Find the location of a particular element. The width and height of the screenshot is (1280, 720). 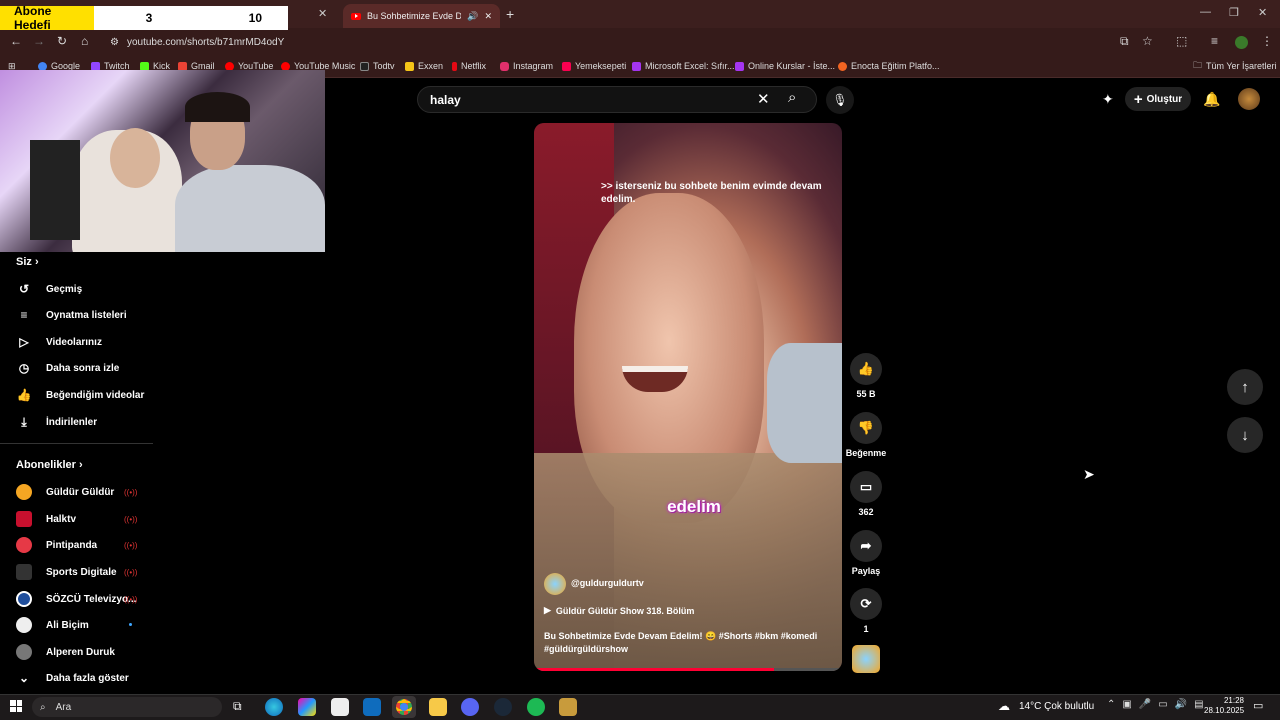

url-text: youtube.com/shorts/b71mrMD4odY is located at coordinates (205, 42).